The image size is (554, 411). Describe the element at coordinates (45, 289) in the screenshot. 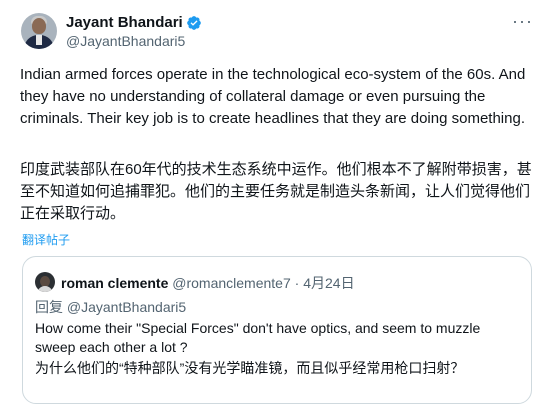

I see `quoted-avatar-shirt` at that location.